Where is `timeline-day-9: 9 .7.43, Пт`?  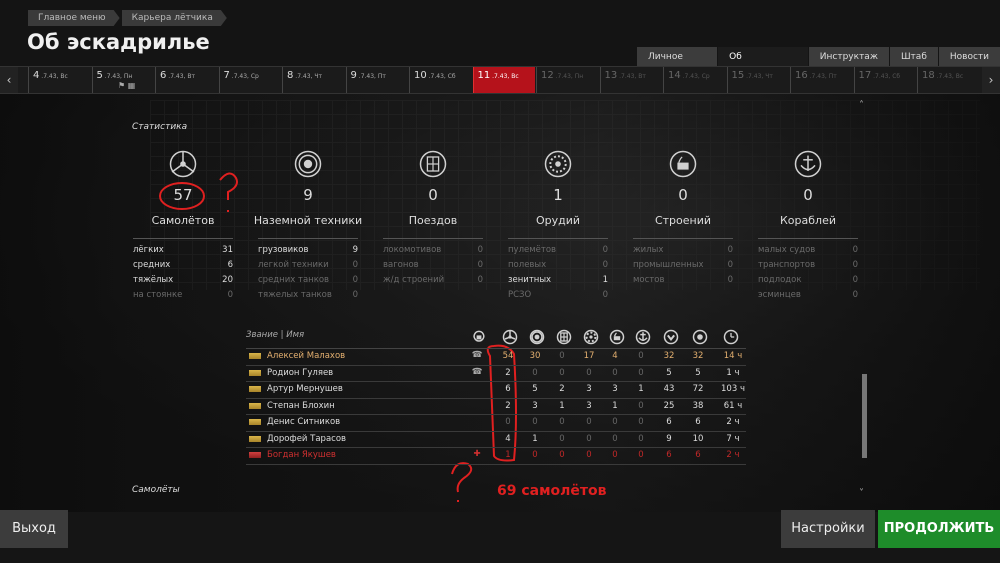
timeline-day-9: 9 .7.43, Пт is located at coordinates (376, 80).